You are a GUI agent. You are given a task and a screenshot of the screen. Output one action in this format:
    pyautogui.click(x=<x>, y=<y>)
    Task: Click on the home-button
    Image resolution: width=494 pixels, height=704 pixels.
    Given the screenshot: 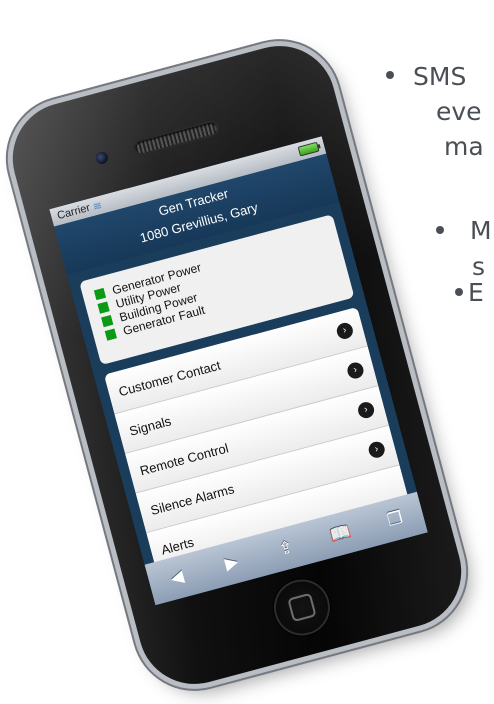 What is the action you would take?
    pyautogui.click(x=302, y=607)
    